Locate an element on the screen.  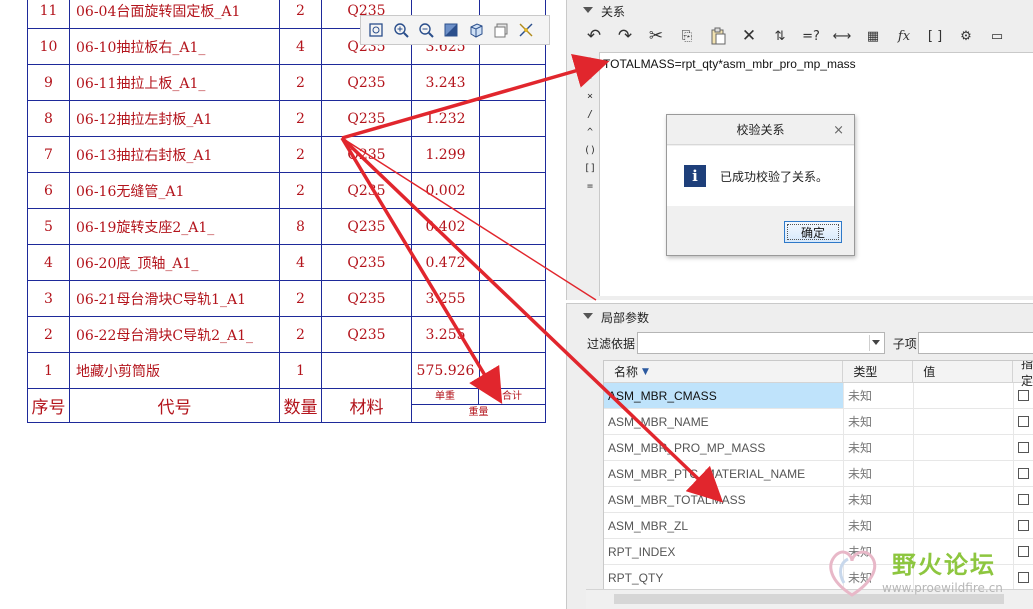
zoom-in-icon is located at coordinates (401, 30).